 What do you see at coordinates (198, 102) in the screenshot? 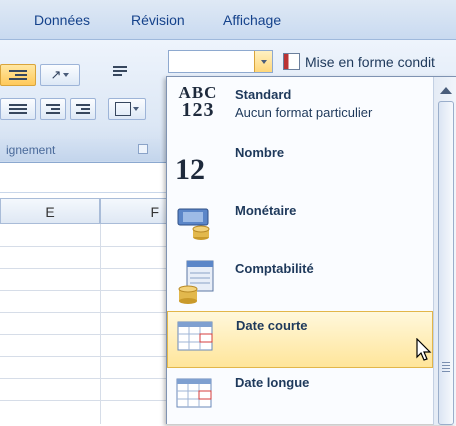
I see `abc-123-icon: ABC 123` at bounding box center [198, 102].